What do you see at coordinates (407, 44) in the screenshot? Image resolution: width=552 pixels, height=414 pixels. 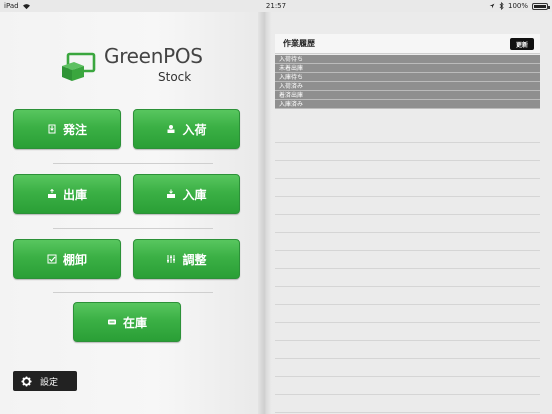 I see `history-header: 作業履歴 更新` at bounding box center [407, 44].